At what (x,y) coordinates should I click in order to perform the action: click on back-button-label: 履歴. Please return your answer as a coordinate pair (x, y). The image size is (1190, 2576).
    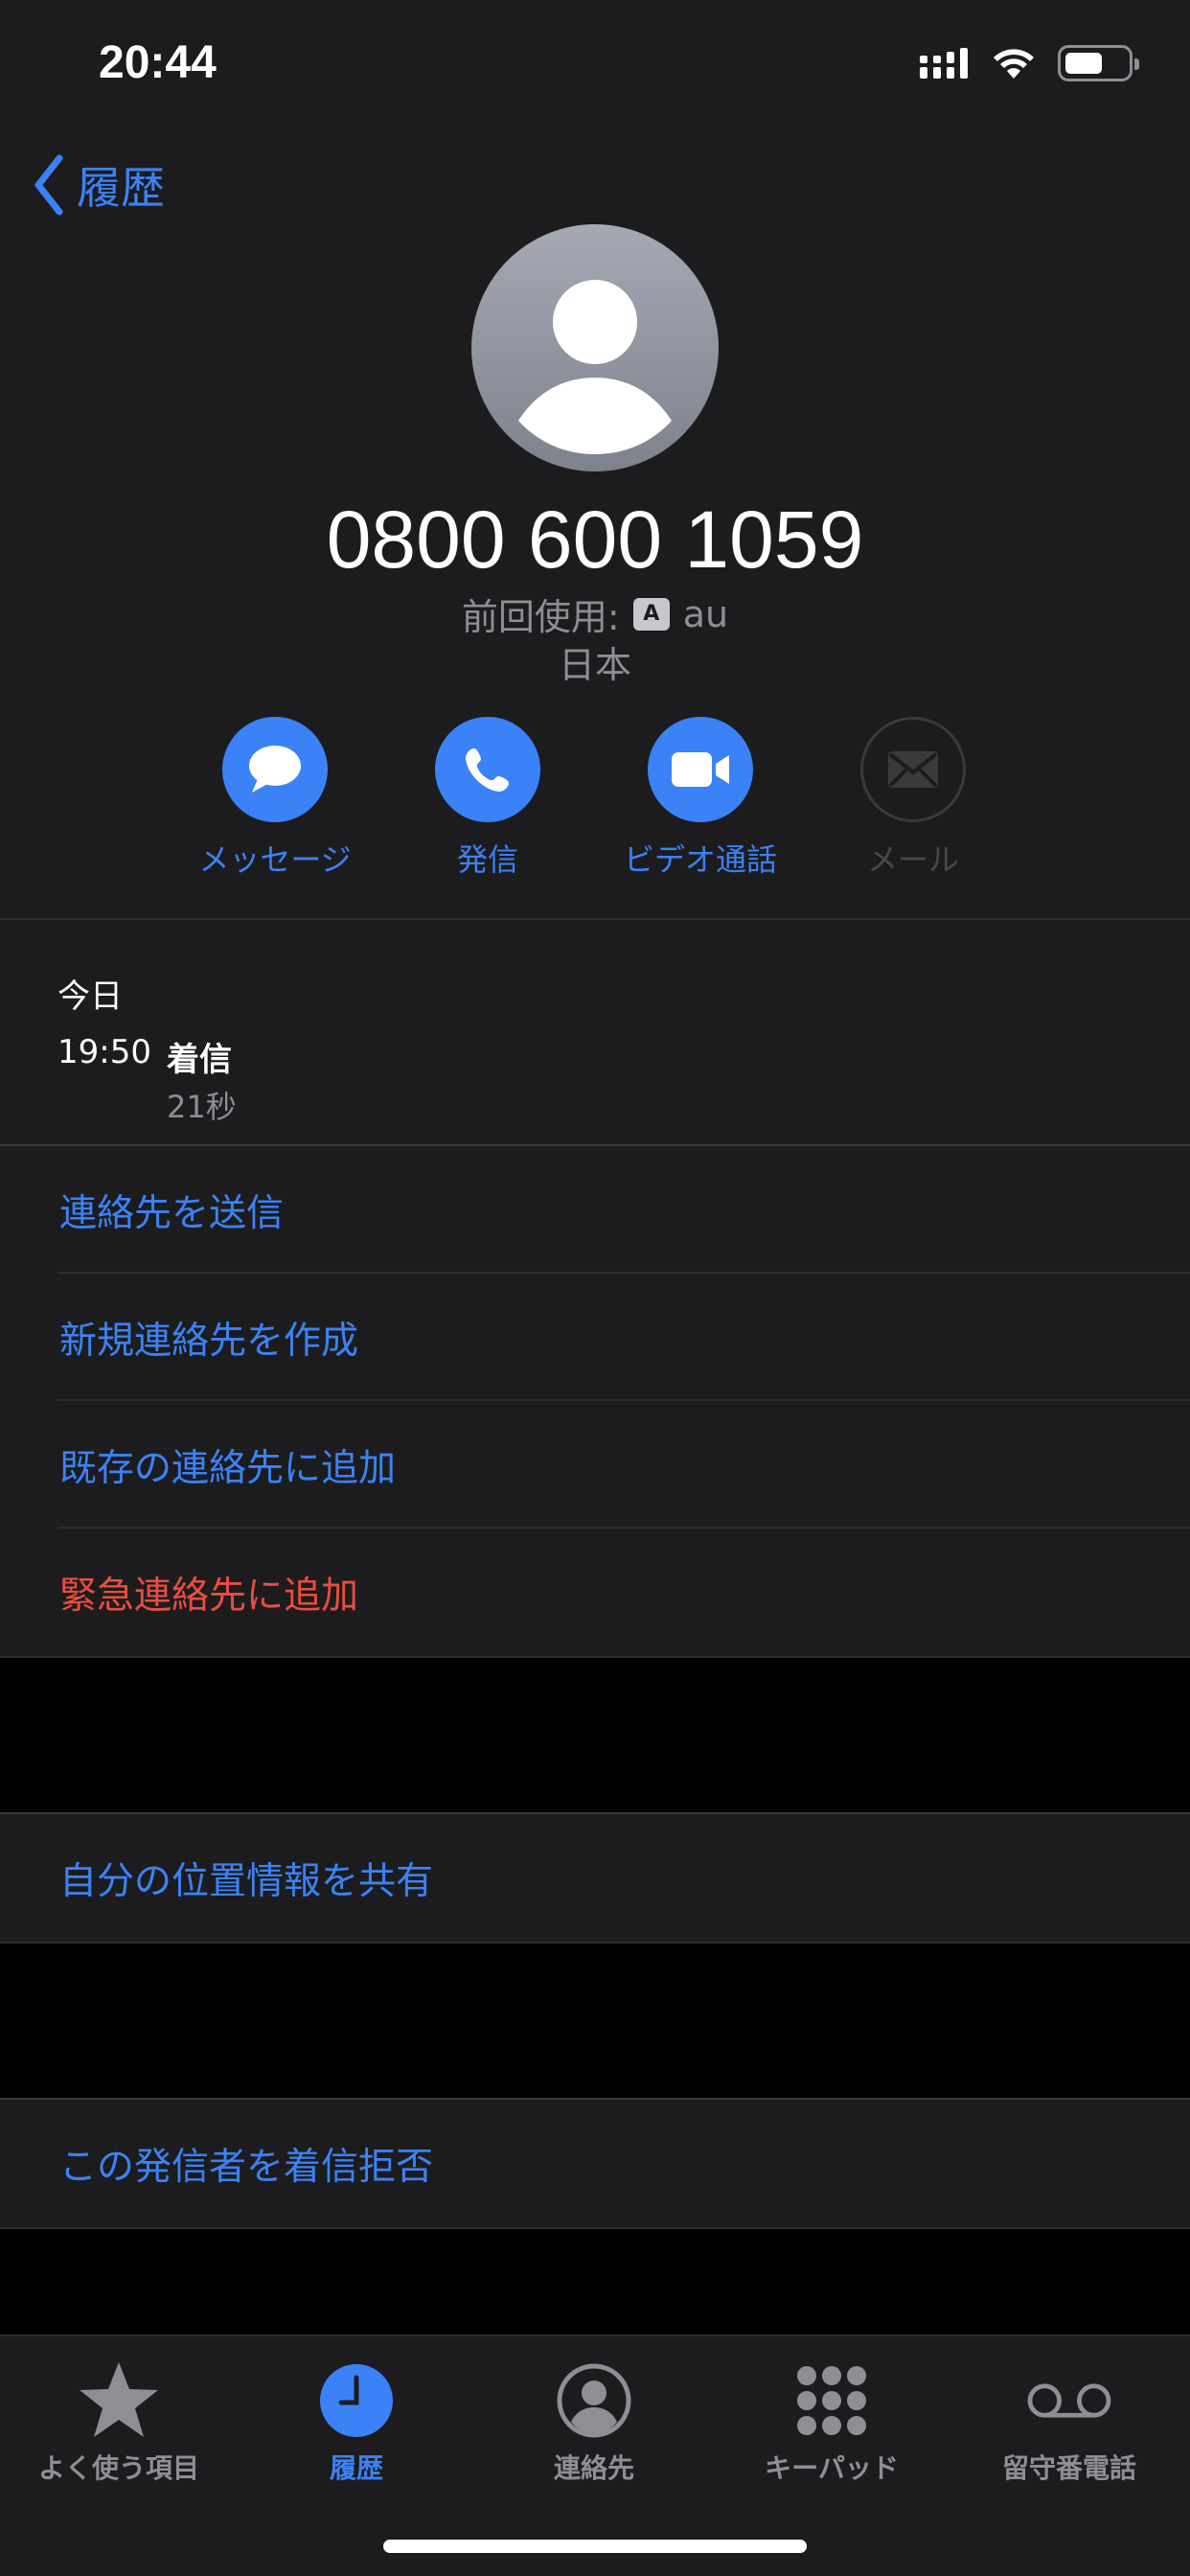
    Looking at the image, I should click on (121, 188).